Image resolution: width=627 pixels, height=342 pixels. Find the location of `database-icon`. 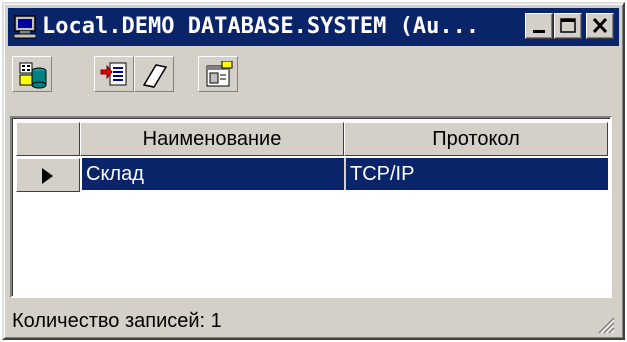

database-icon is located at coordinates (33, 75).